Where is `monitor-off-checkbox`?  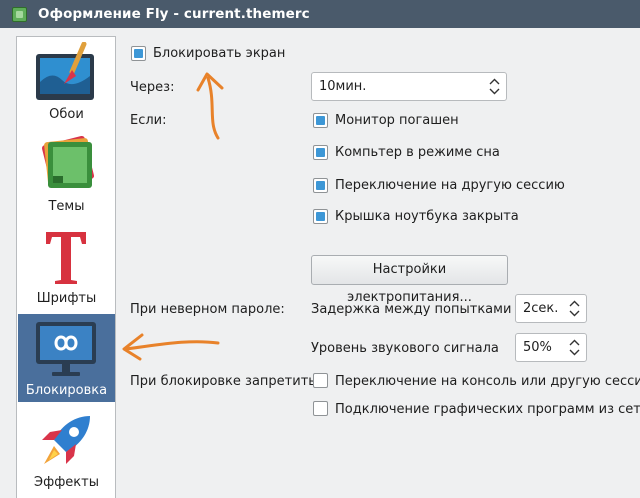
monitor-off-checkbox is located at coordinates (320, 120).